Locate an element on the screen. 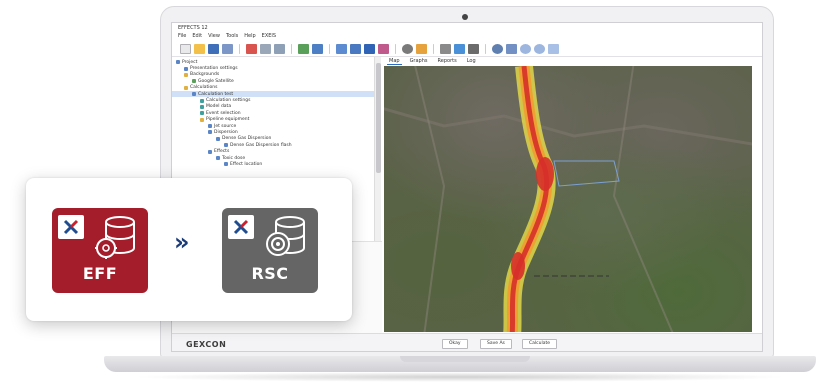  zoom-icon is located at coordinates (497, 48).